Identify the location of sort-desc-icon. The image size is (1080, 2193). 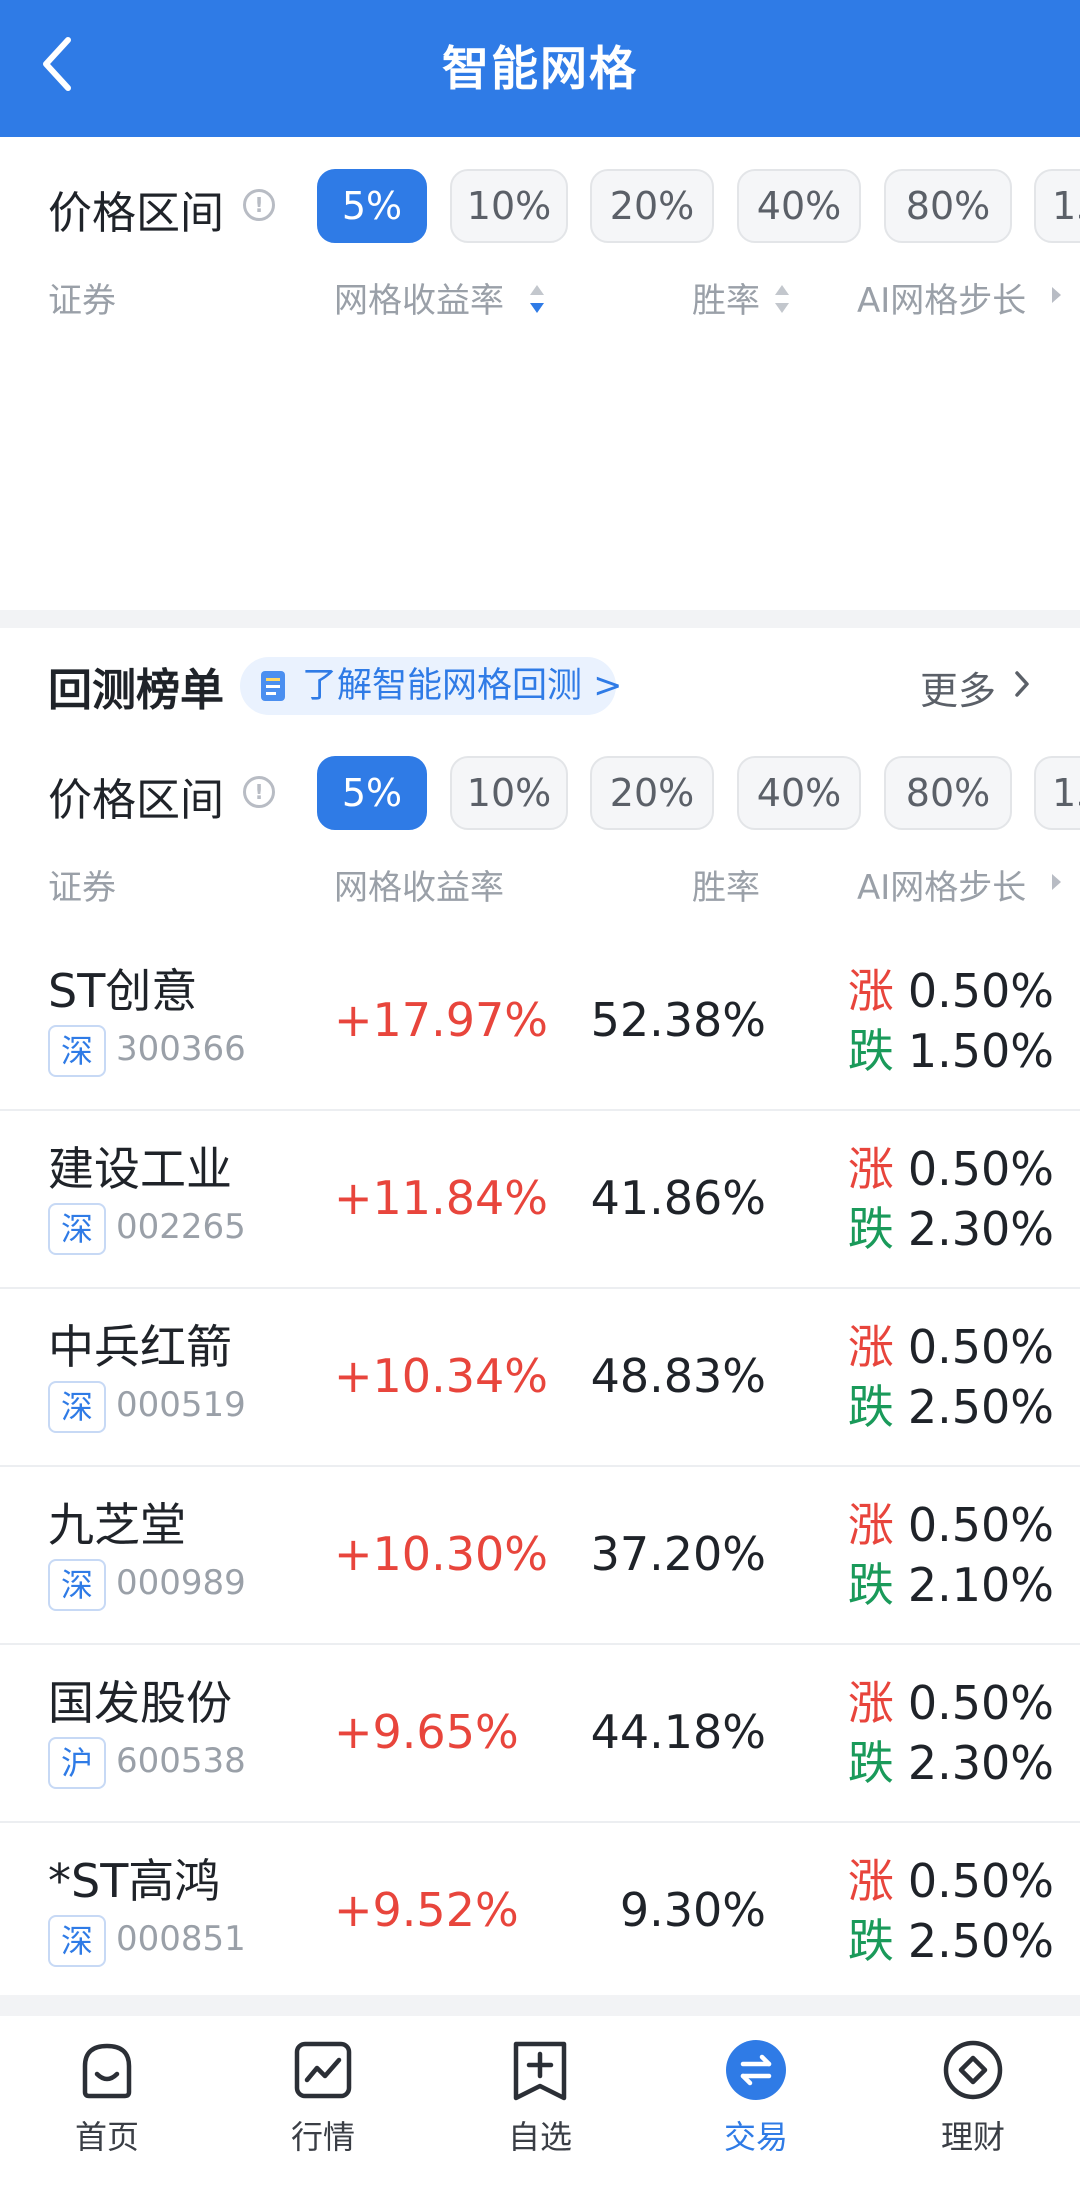
(537, 299).